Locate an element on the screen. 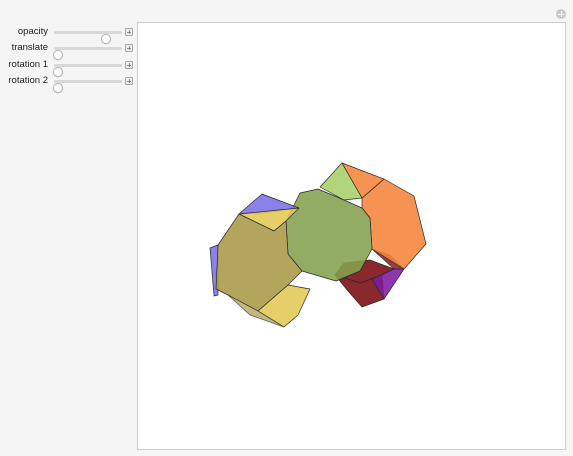  rotation-2-slider is located at coordinates (87, 86).